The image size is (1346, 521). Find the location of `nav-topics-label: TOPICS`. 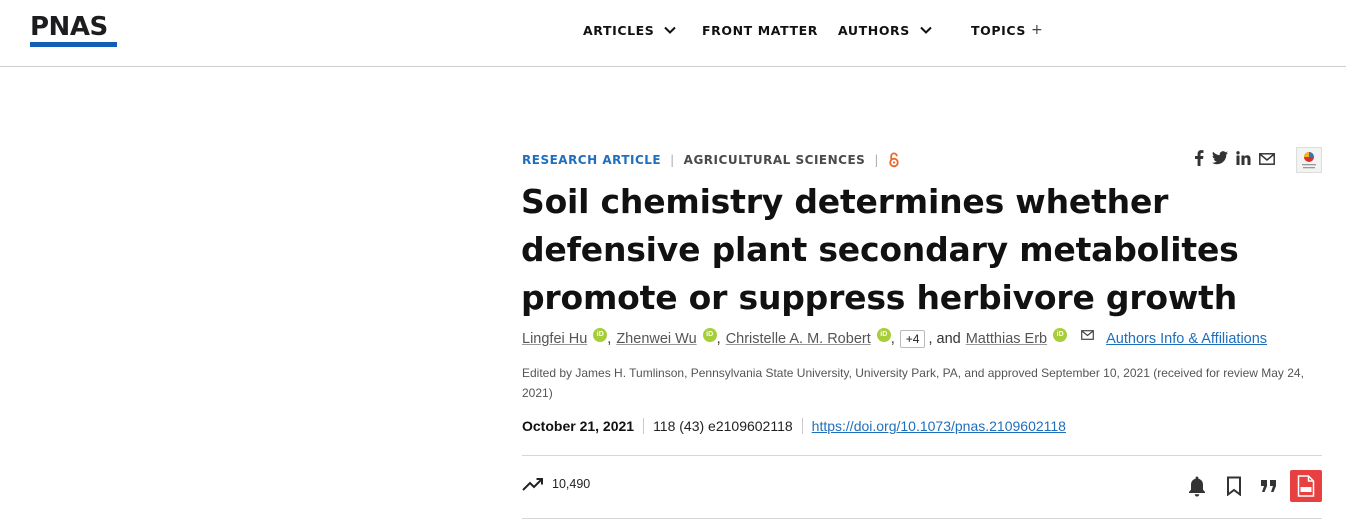

nav-topics-label: TOPICS is located at coordinates (998, 30).